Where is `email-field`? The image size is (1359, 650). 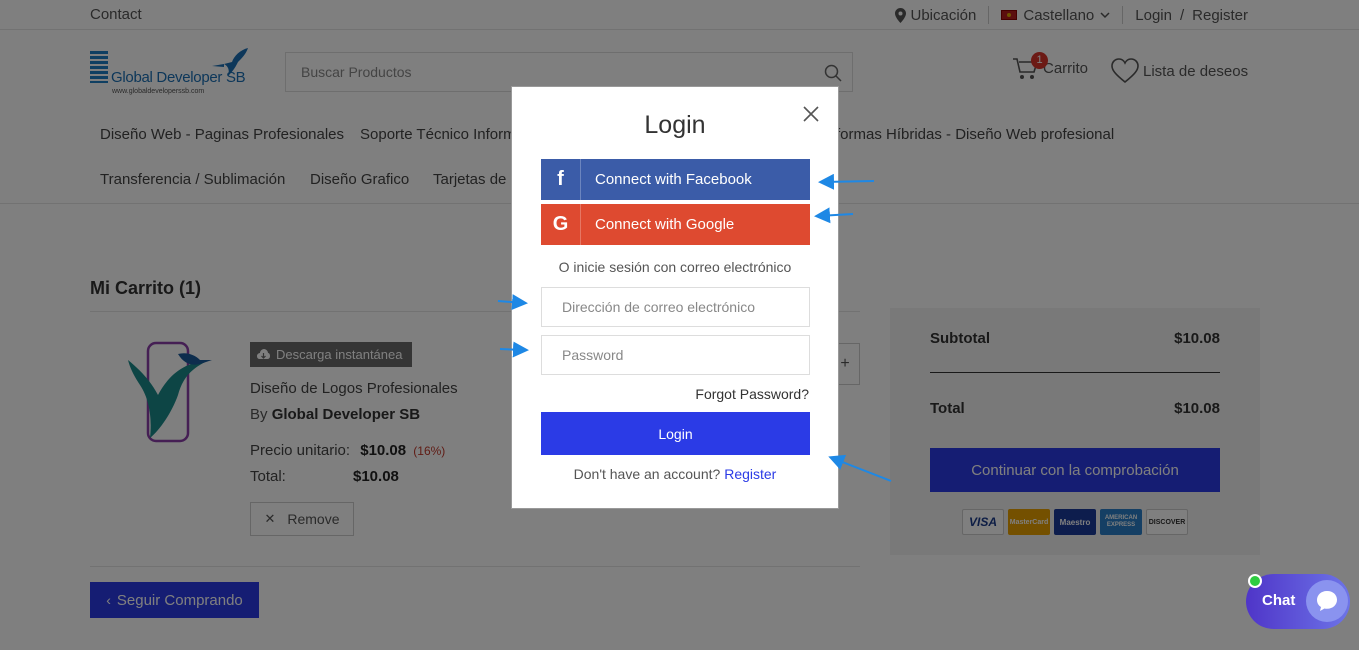 email-field is located at coordinates (675, 307).